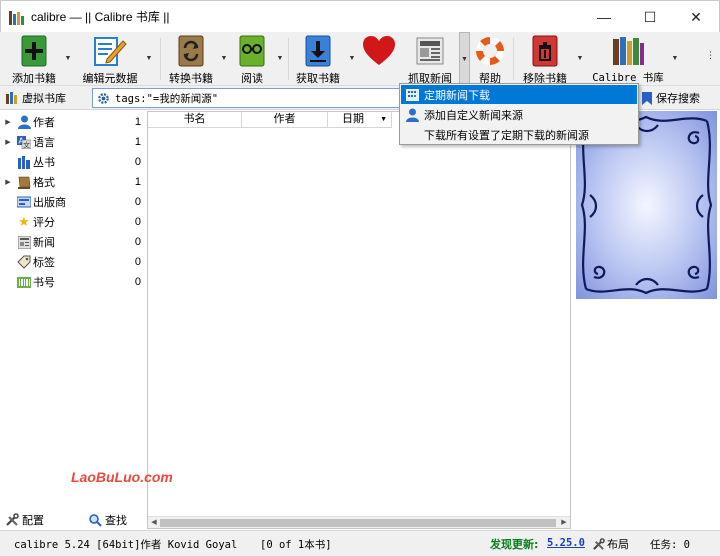 This screenshot has width=720, height=556. Describe the element at coordinates (149, 58) in the screenshot. I see `edit-metadata-dropdown-arrow: ▼` at that location.